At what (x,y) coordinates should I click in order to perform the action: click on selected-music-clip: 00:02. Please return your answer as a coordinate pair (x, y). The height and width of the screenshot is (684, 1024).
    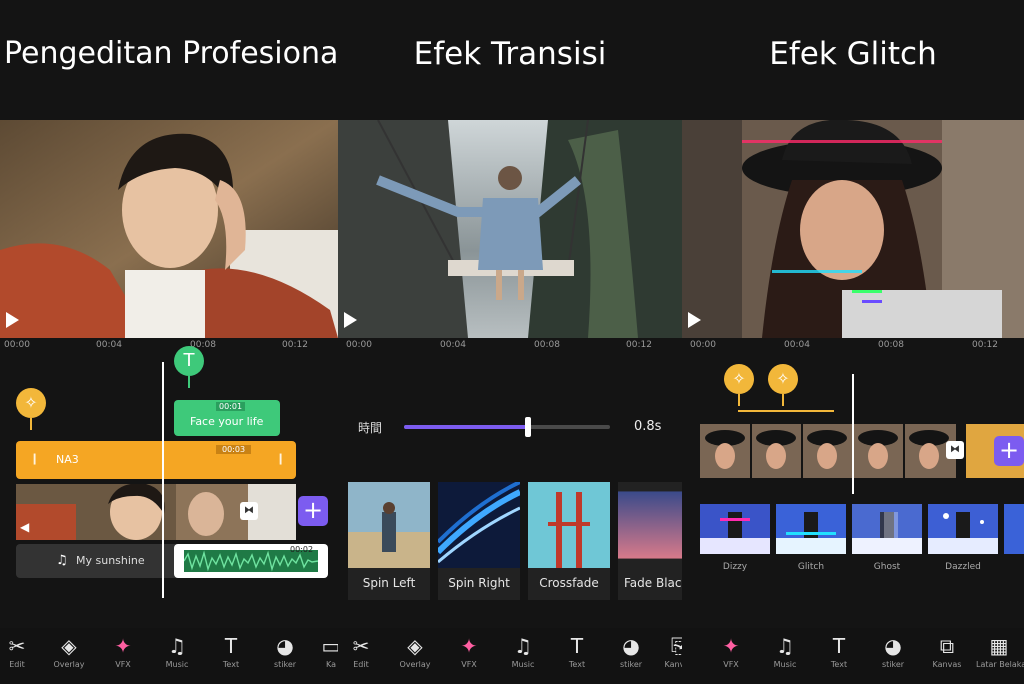
    Looking at the image, I should click on (251, 561).